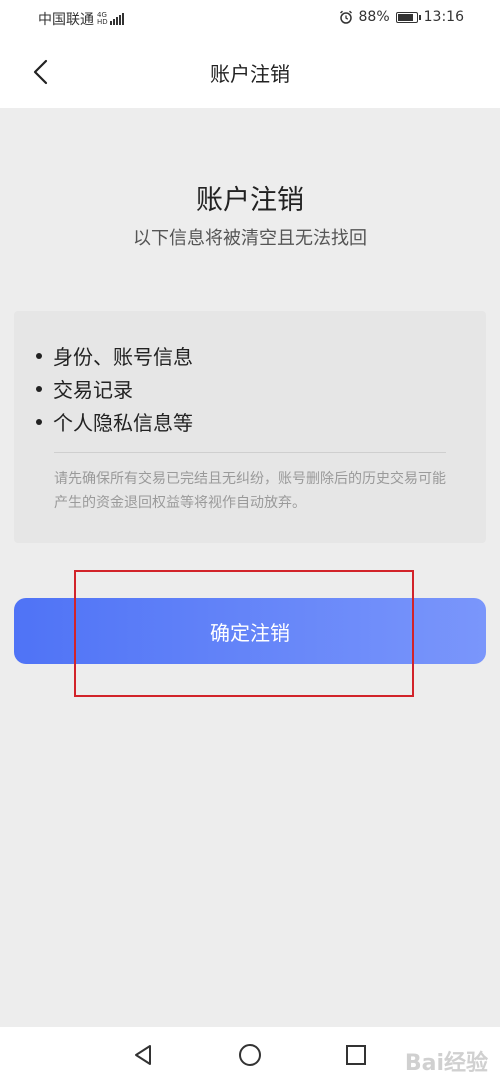 The image size is (500, 1083). Describe the element at coordinates (405, 17) in the screenshot. I see `battery-fill` at that location.